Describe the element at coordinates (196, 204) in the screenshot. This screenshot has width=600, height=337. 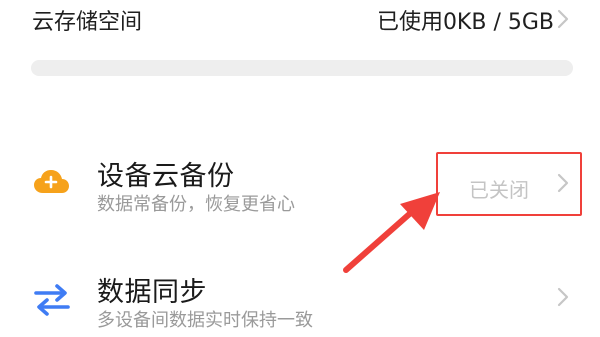
I see `backup-subtitle: 数据常备份，恢复更省心` at that location.